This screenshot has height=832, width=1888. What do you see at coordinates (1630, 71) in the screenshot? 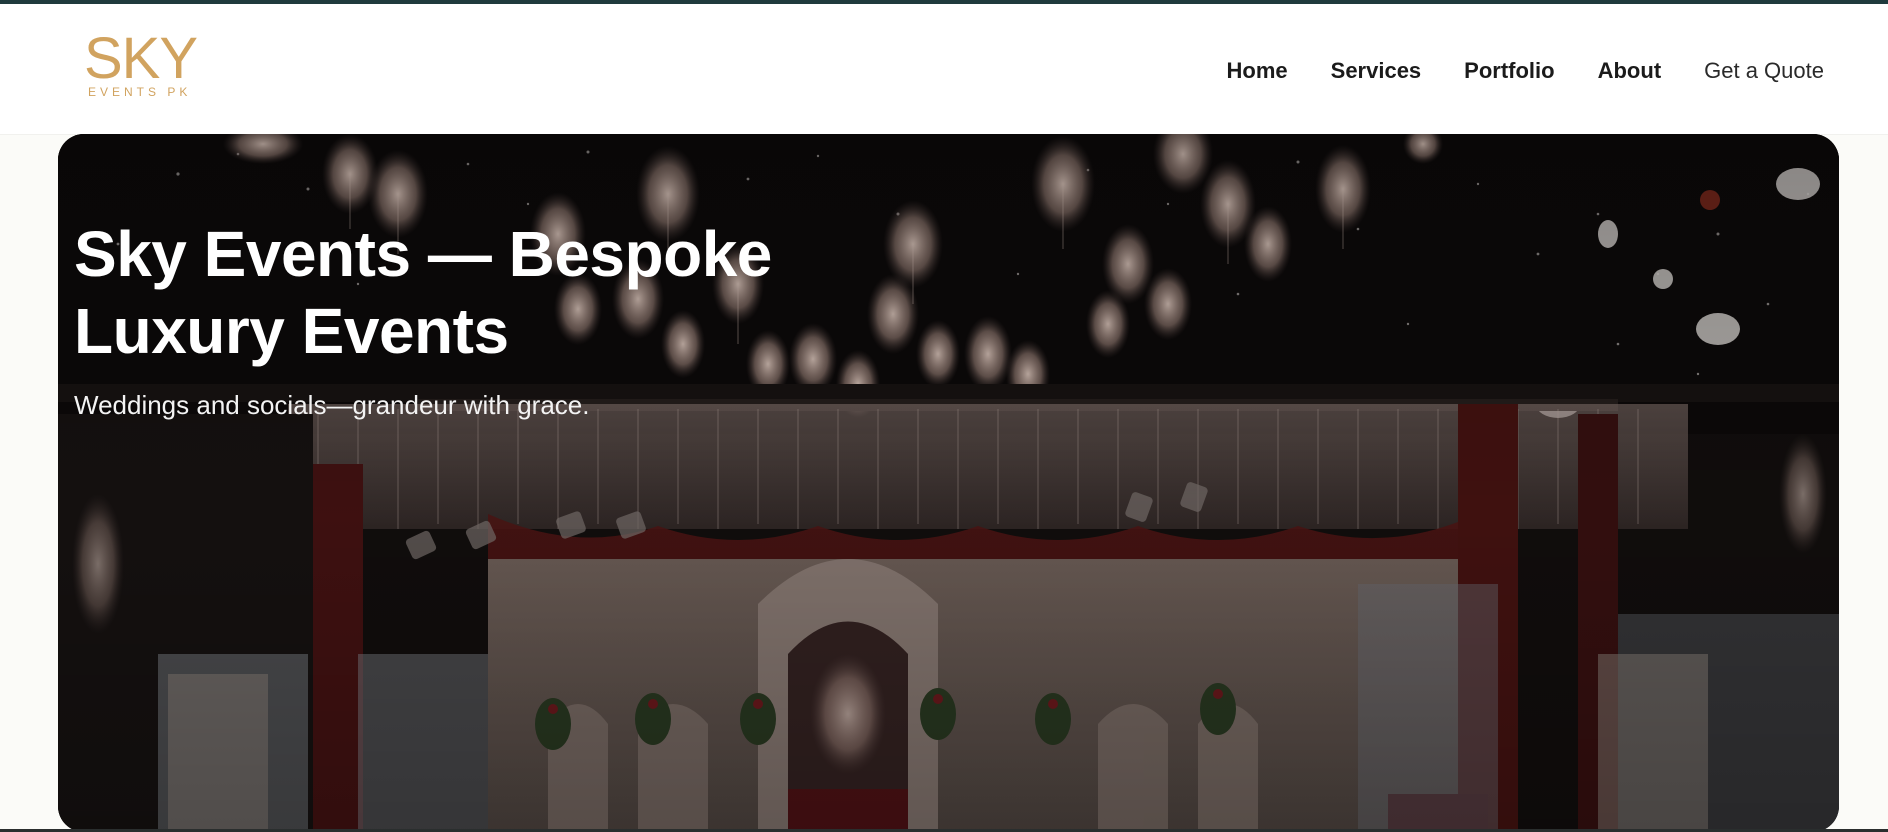
I see `nav-about-link: About` at bounding box center [1630, 71].